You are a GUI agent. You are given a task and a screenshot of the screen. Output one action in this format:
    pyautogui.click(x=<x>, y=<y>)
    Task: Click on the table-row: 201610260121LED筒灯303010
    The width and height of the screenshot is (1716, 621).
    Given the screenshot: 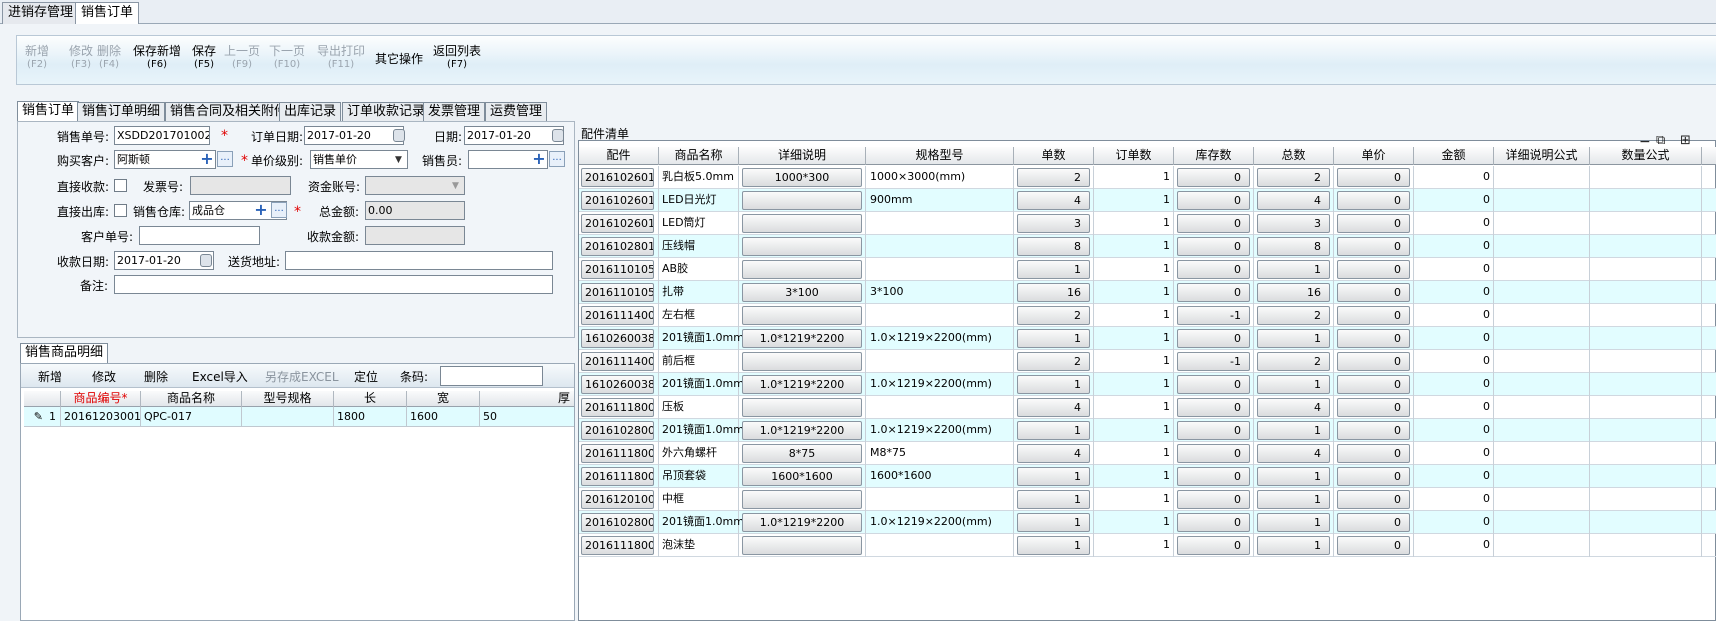 What is the action you would take?
    pyautogui.click(x=1147, y=223)
    